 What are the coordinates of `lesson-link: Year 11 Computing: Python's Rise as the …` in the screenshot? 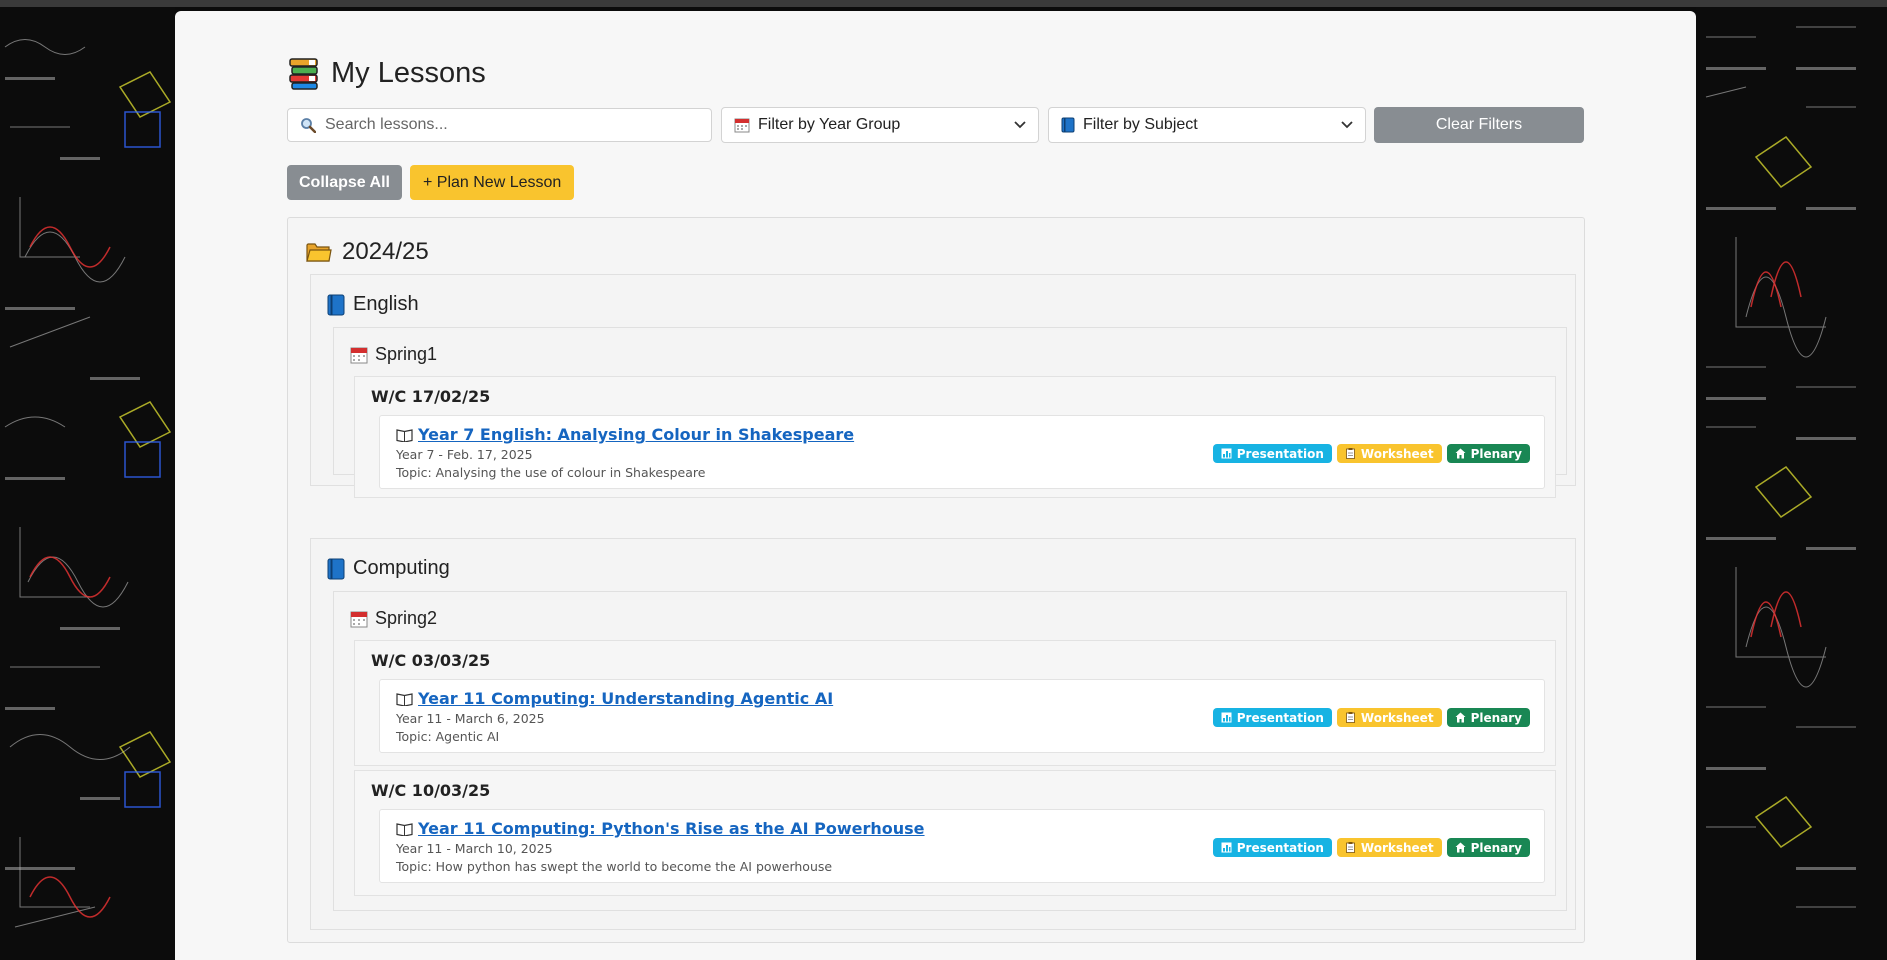 It's located at (671, 828).